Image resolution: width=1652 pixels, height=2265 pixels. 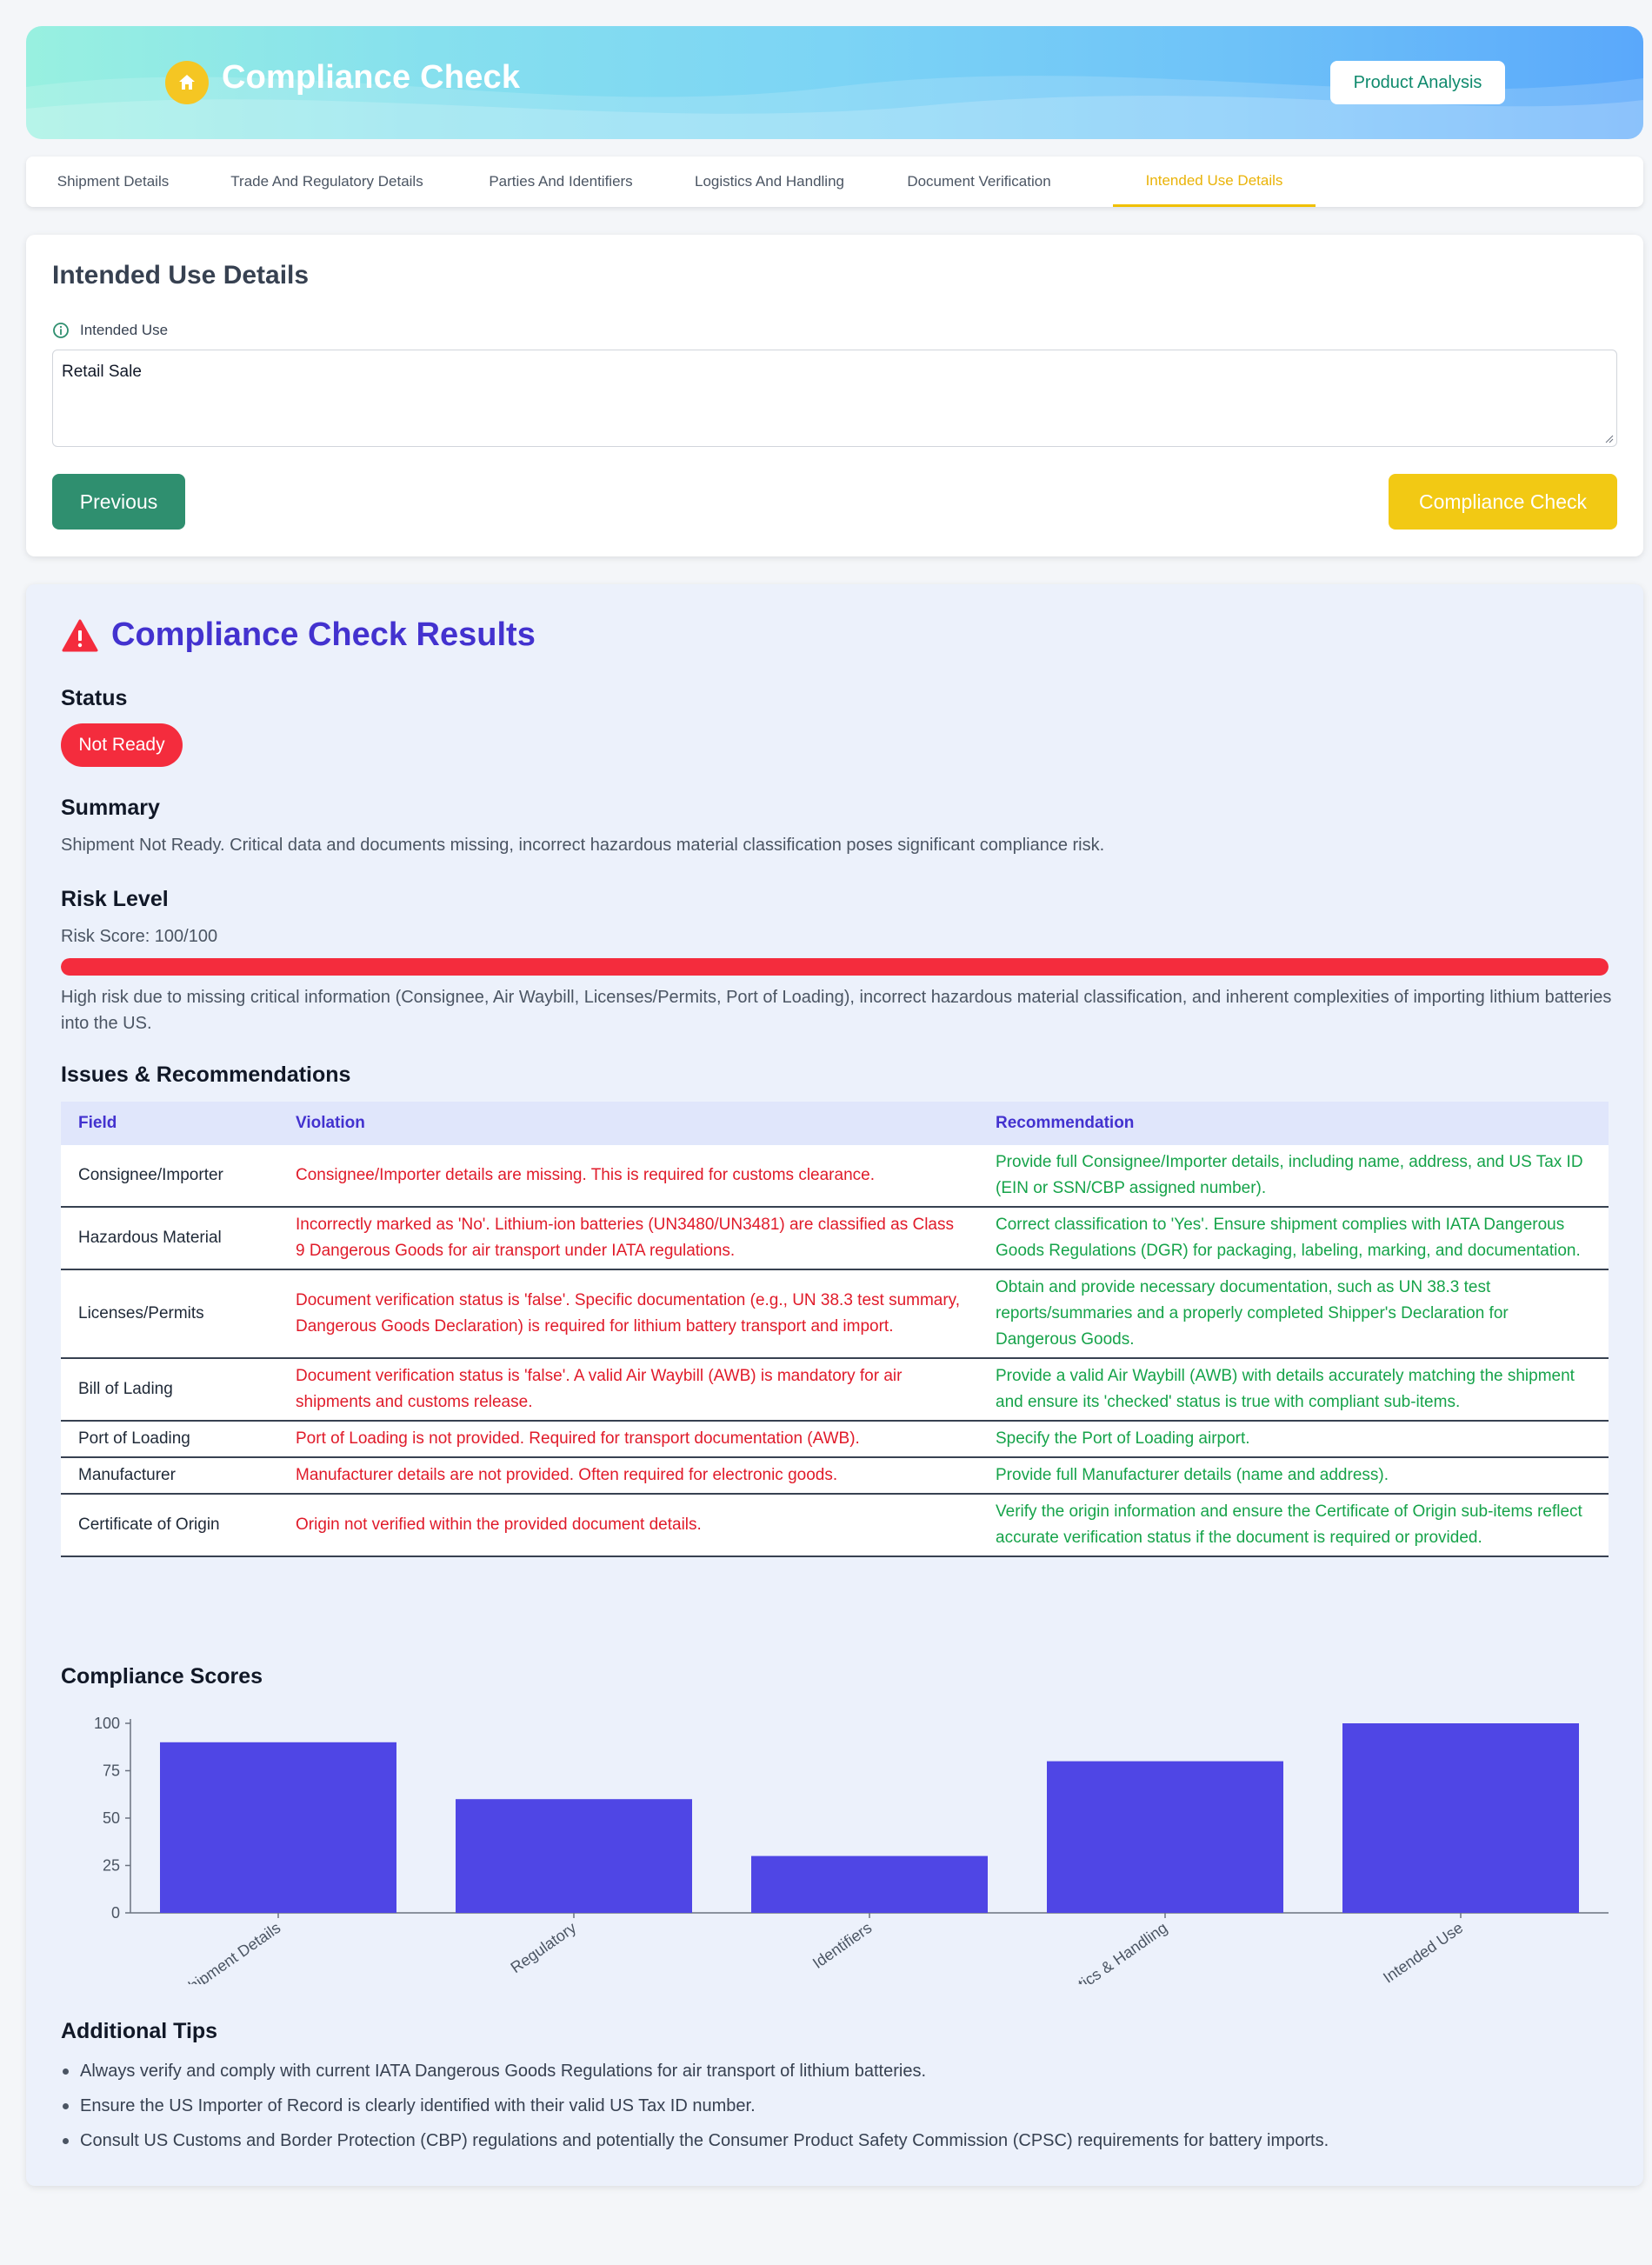 What do you see at coordinates (107, 1724) in the screenshot?
I see `y-tick-label: 100` at bounding box center [107, 1724].